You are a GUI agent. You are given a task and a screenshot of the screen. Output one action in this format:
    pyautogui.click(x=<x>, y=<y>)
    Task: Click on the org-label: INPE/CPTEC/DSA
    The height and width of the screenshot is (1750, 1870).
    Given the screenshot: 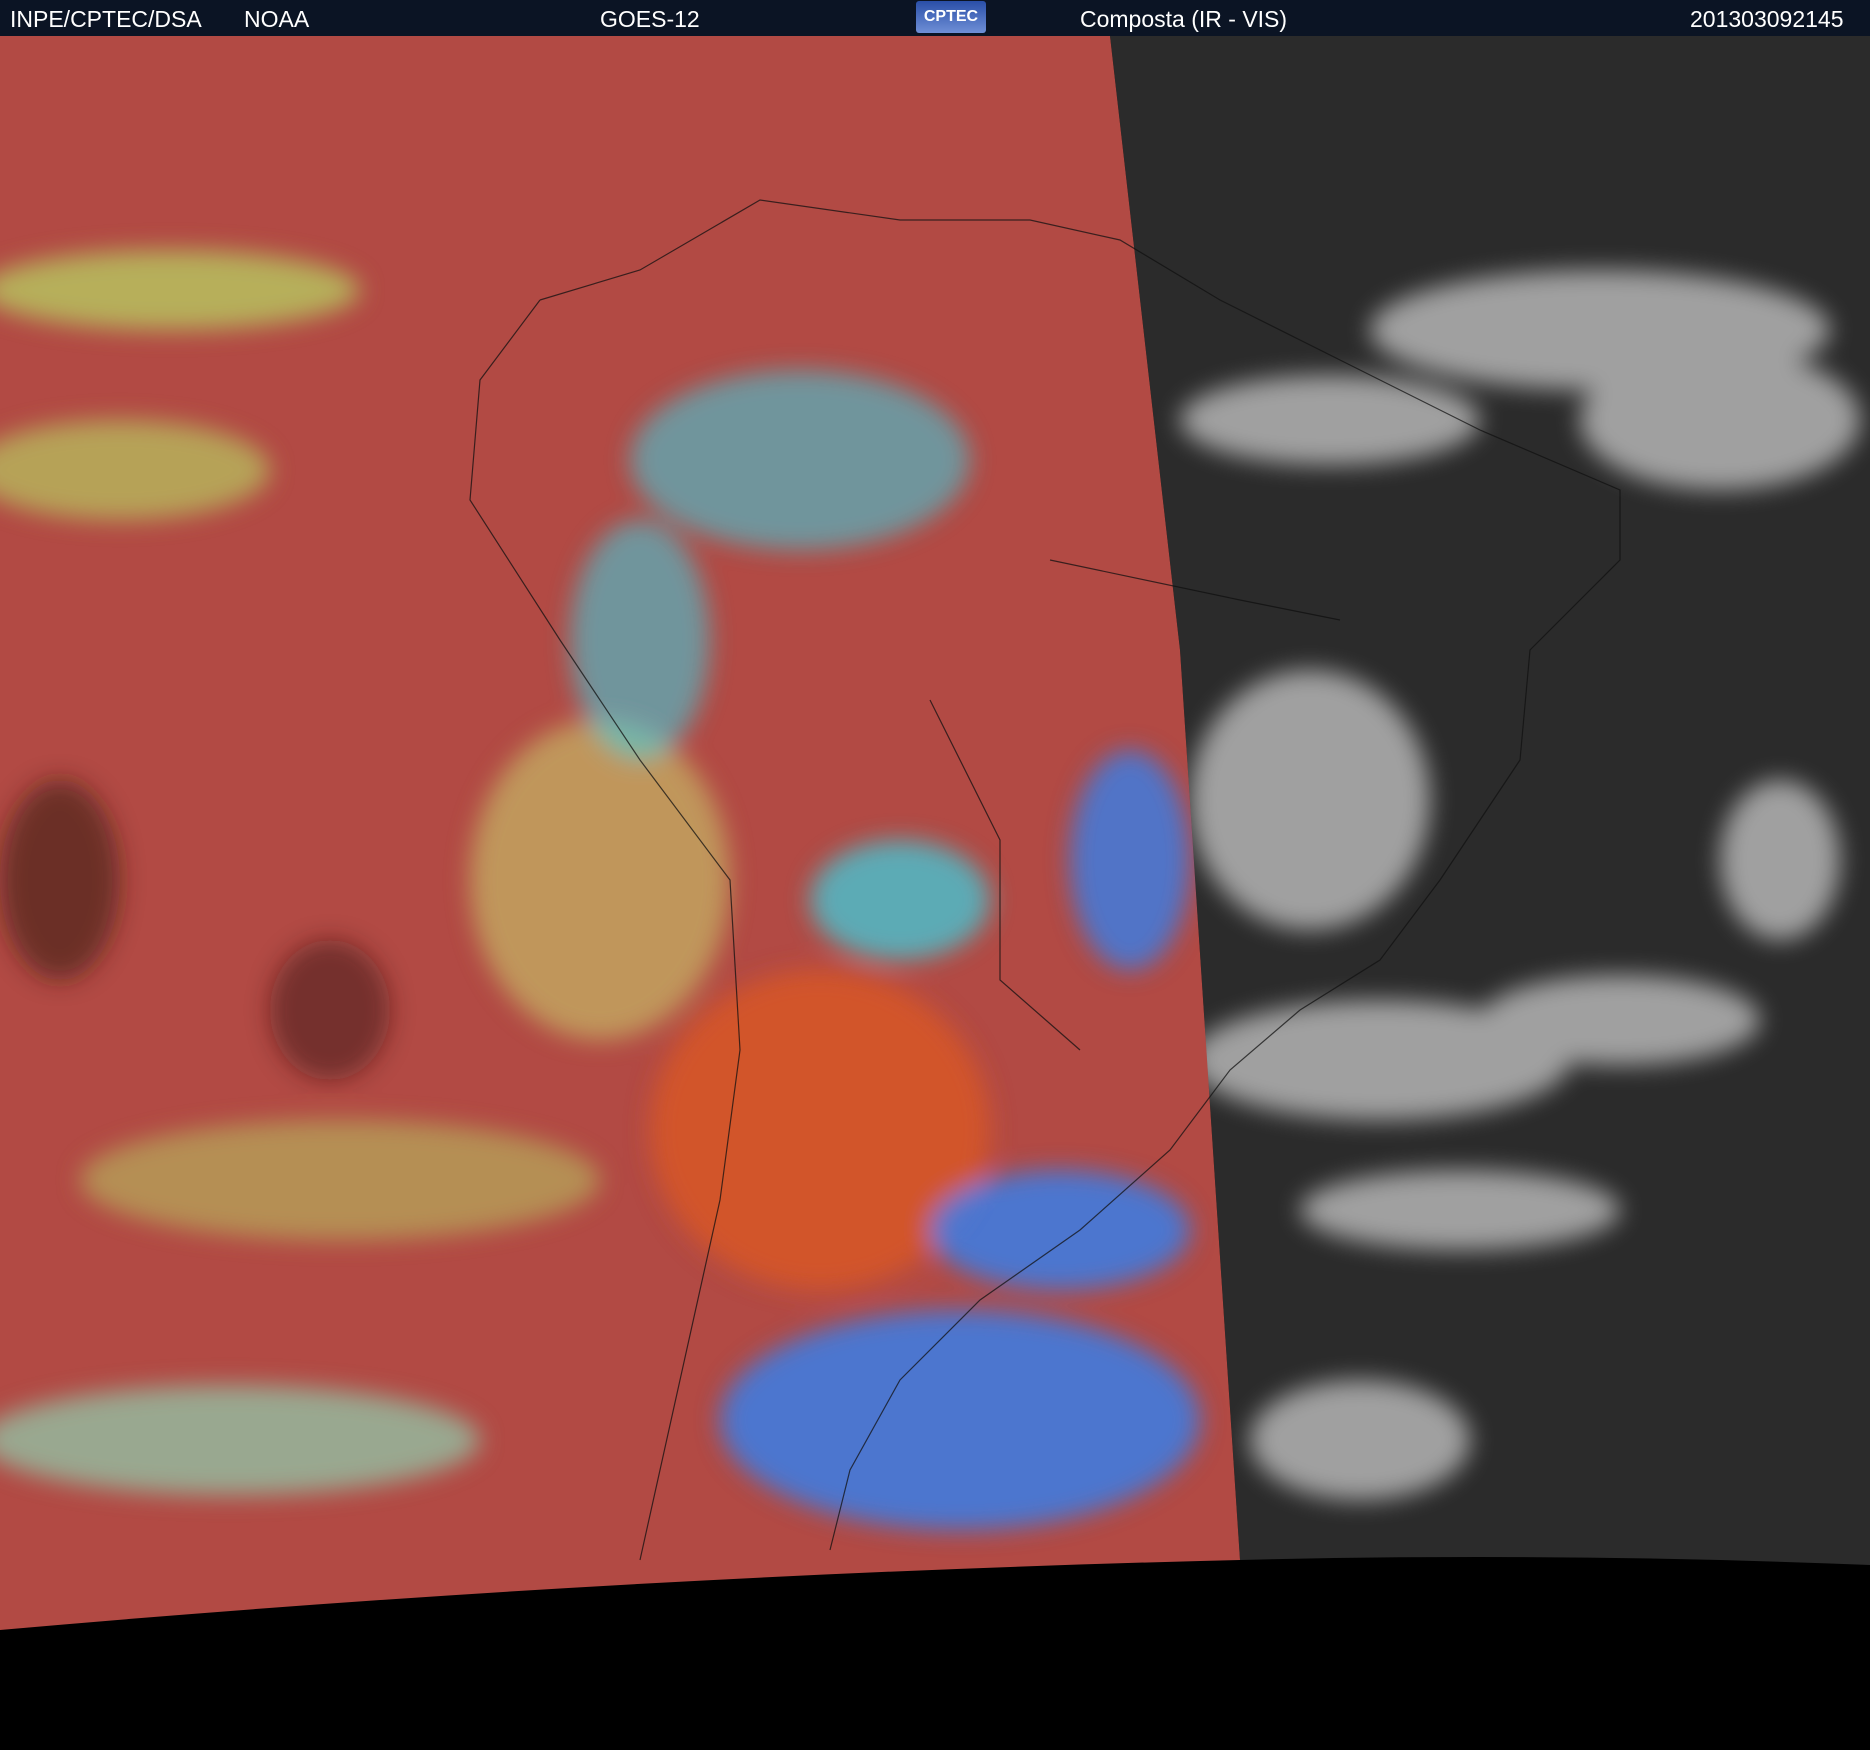 What is the action you would take?
    pyautogui.click(x=106, y=19)
    